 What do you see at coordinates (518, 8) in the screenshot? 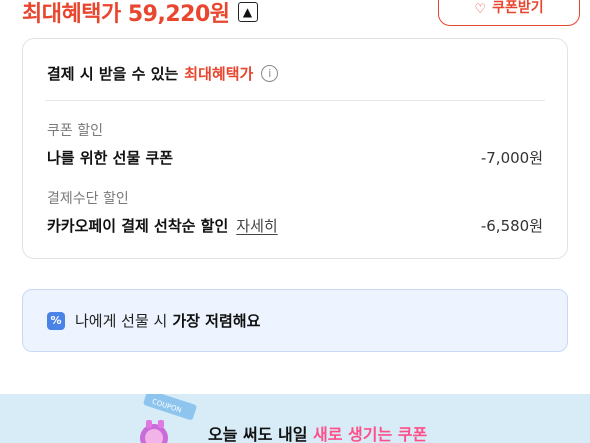
I see `coupon-button-label: 쿠폰받기` at bounding box center [518, 8].